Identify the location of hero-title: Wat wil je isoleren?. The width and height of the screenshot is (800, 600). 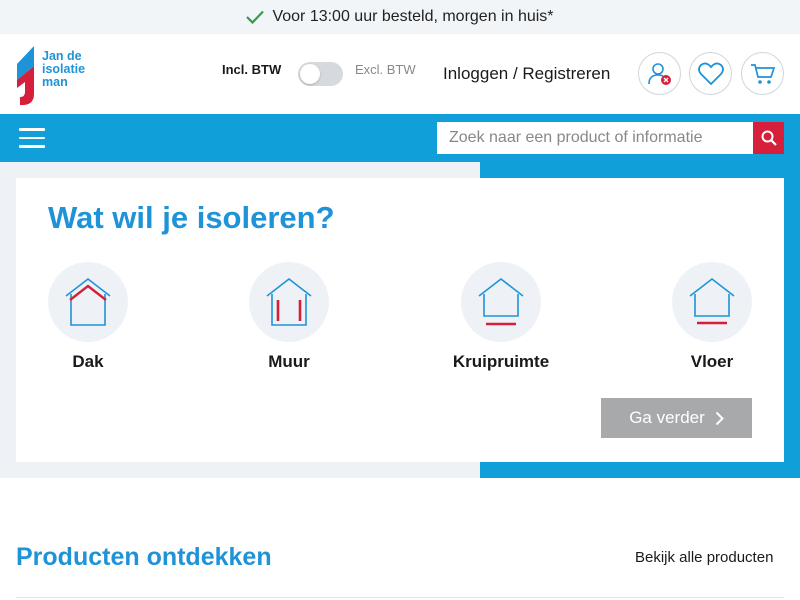
(191, 217).